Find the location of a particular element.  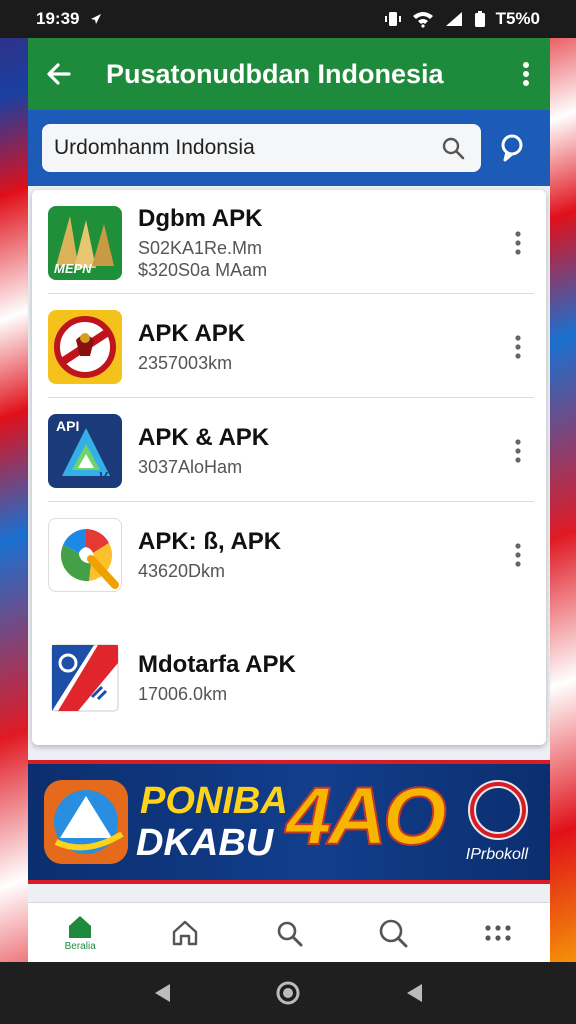

back-triangle-icon is located at coordinates (162, 993).